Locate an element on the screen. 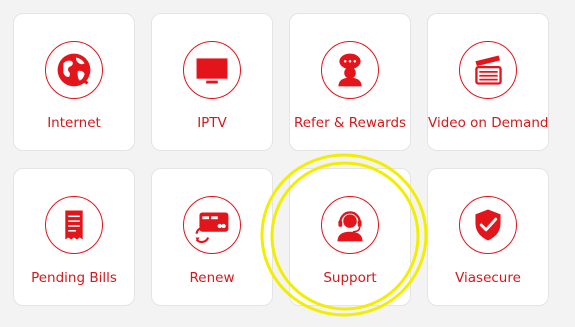 The width and height of the screenshot is (575, 327). tile-video-on-demand: Video on Demand is located at coordinates (488, 82).